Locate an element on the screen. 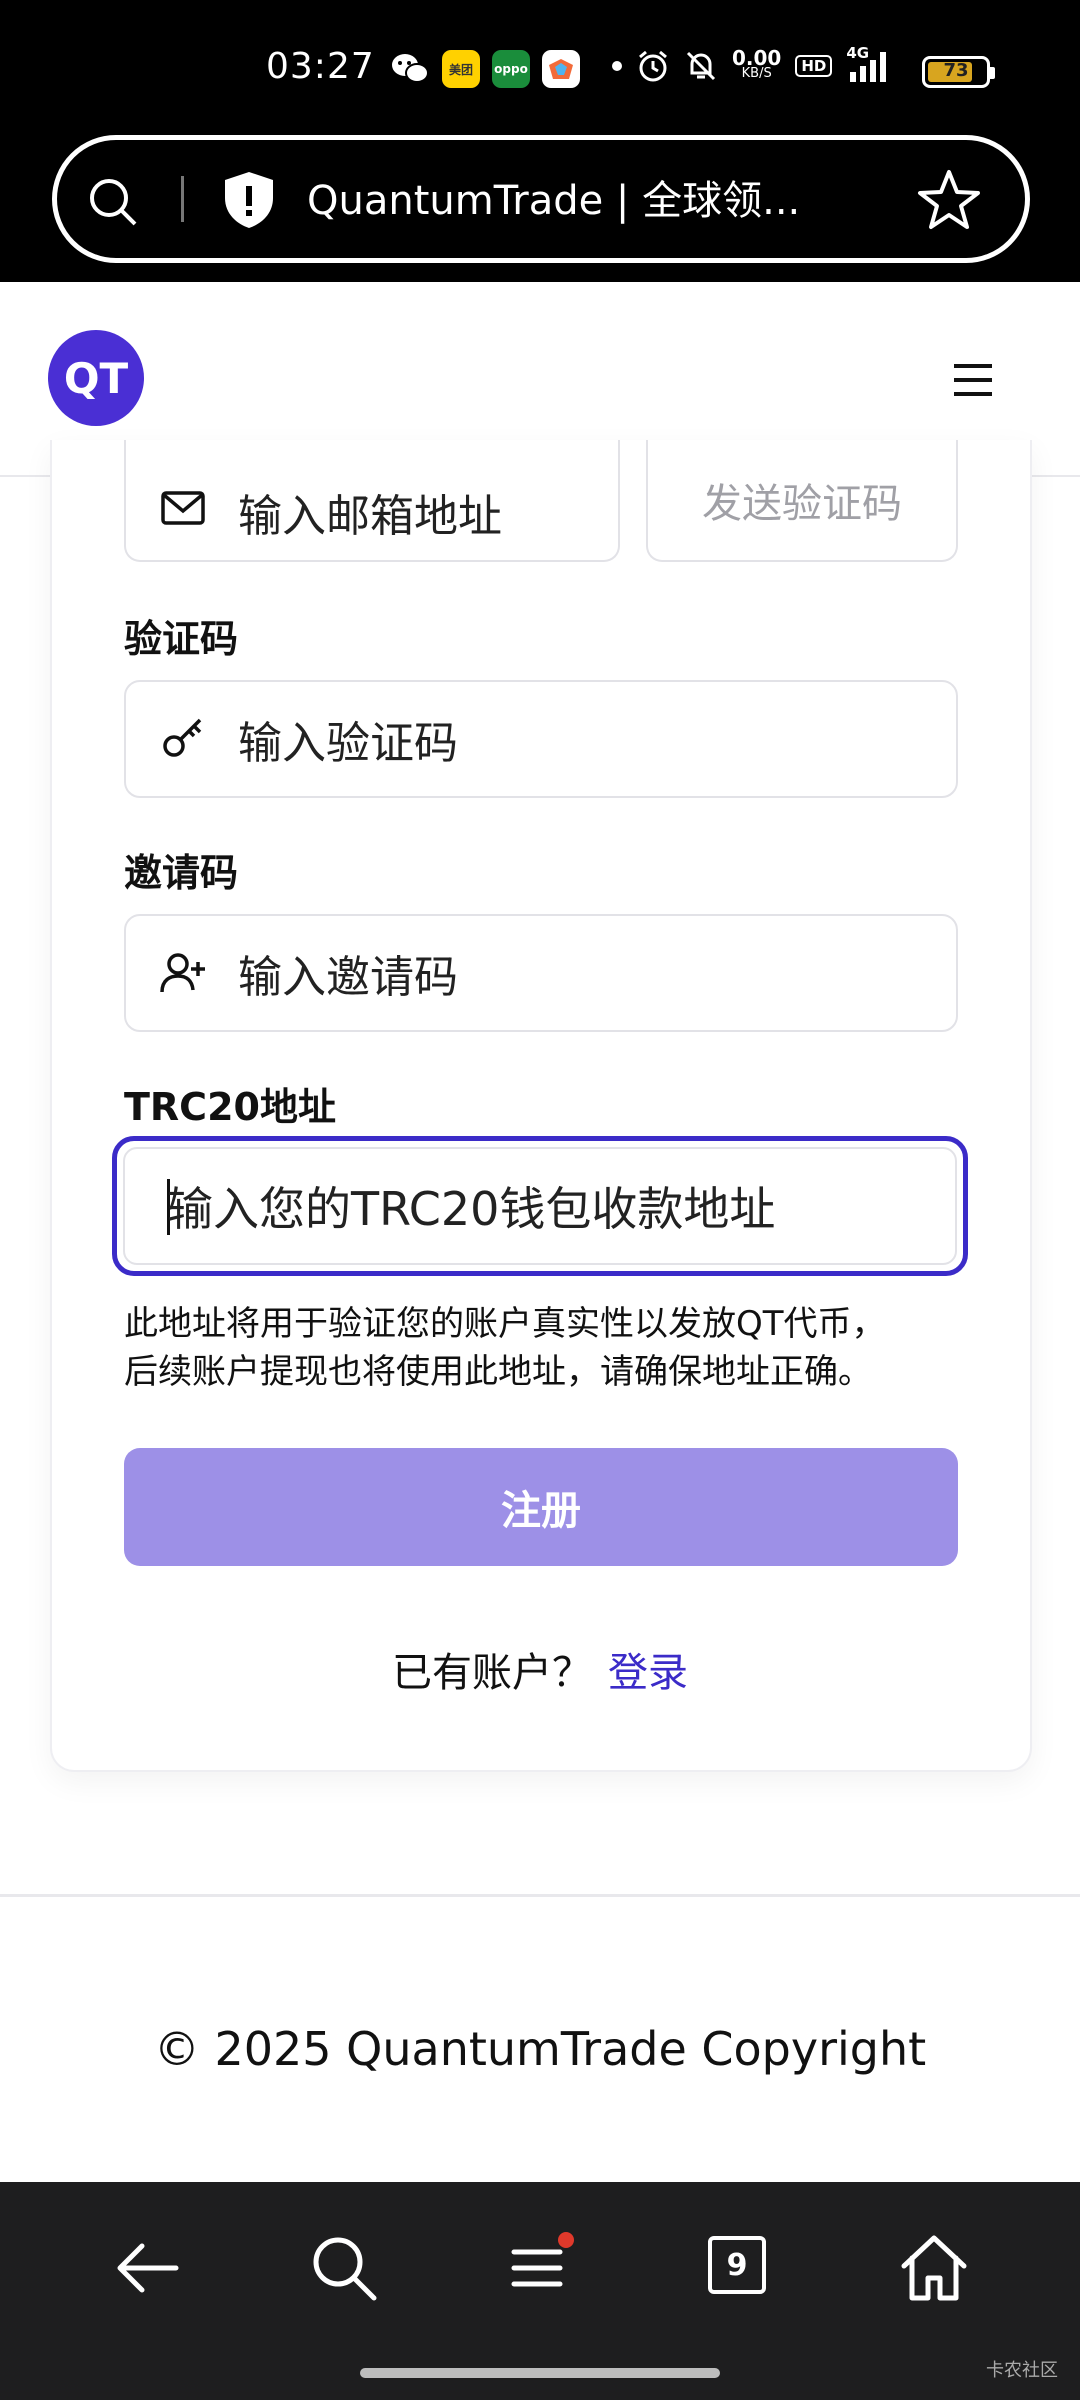 Image resolution: width=1080 pixels, height=2400 pixels. copyright: © 2025 QuantumTrade Copyright is located at coordinates (540, 2049).